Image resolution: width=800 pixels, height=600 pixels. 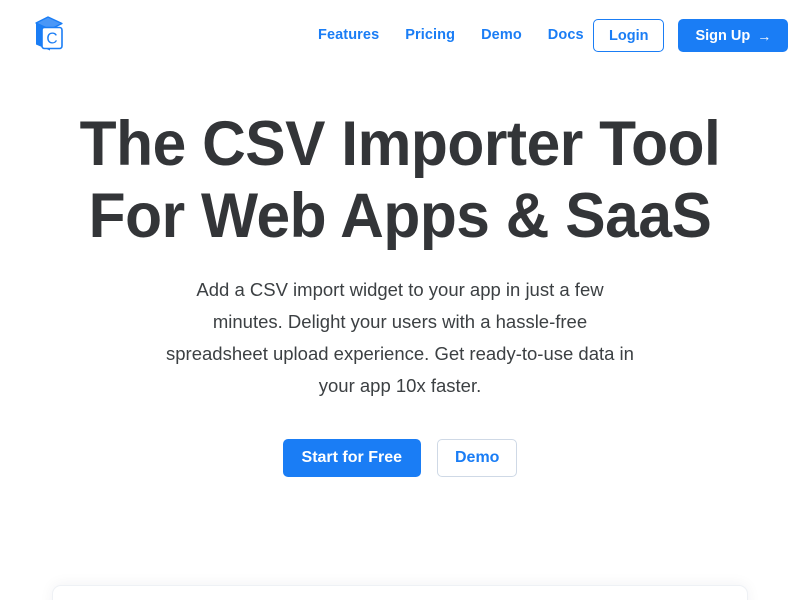 What do you see at coordinates (348, 35) in the screenshot?
I see `nav-link-features: Features` at bounding box center [348, 35].